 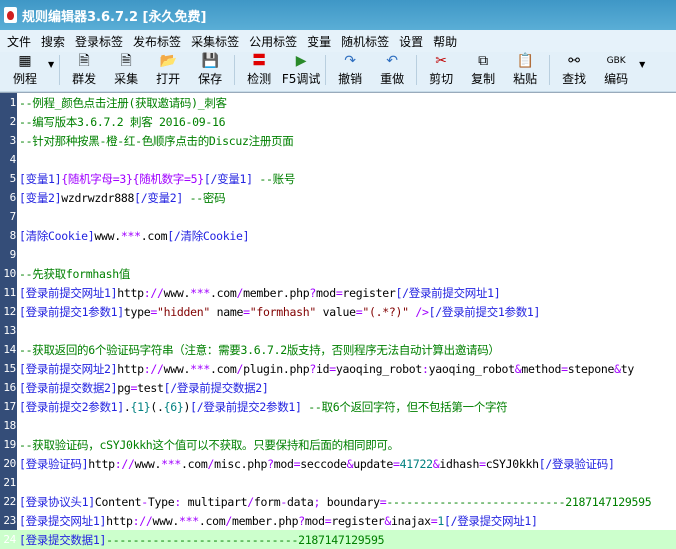 What do you see at coordinates (9, 387) in the screenshot?
I see `line-number: 16` at bounding box center [9, 387].